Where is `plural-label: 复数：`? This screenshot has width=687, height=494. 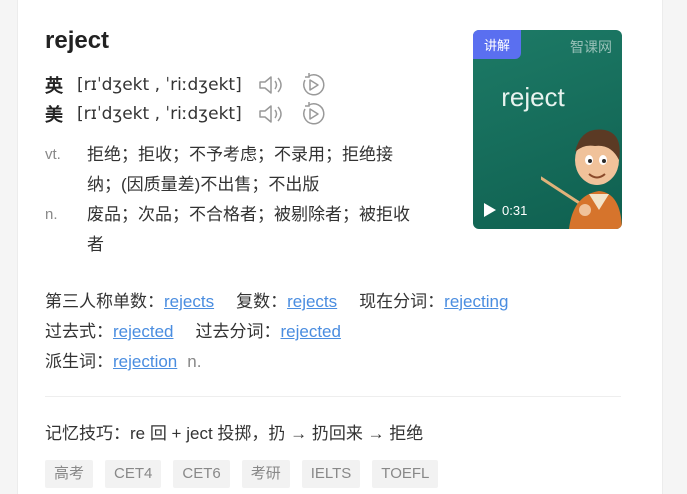
plural-label: 复数： is located at coordinates (262, 301).